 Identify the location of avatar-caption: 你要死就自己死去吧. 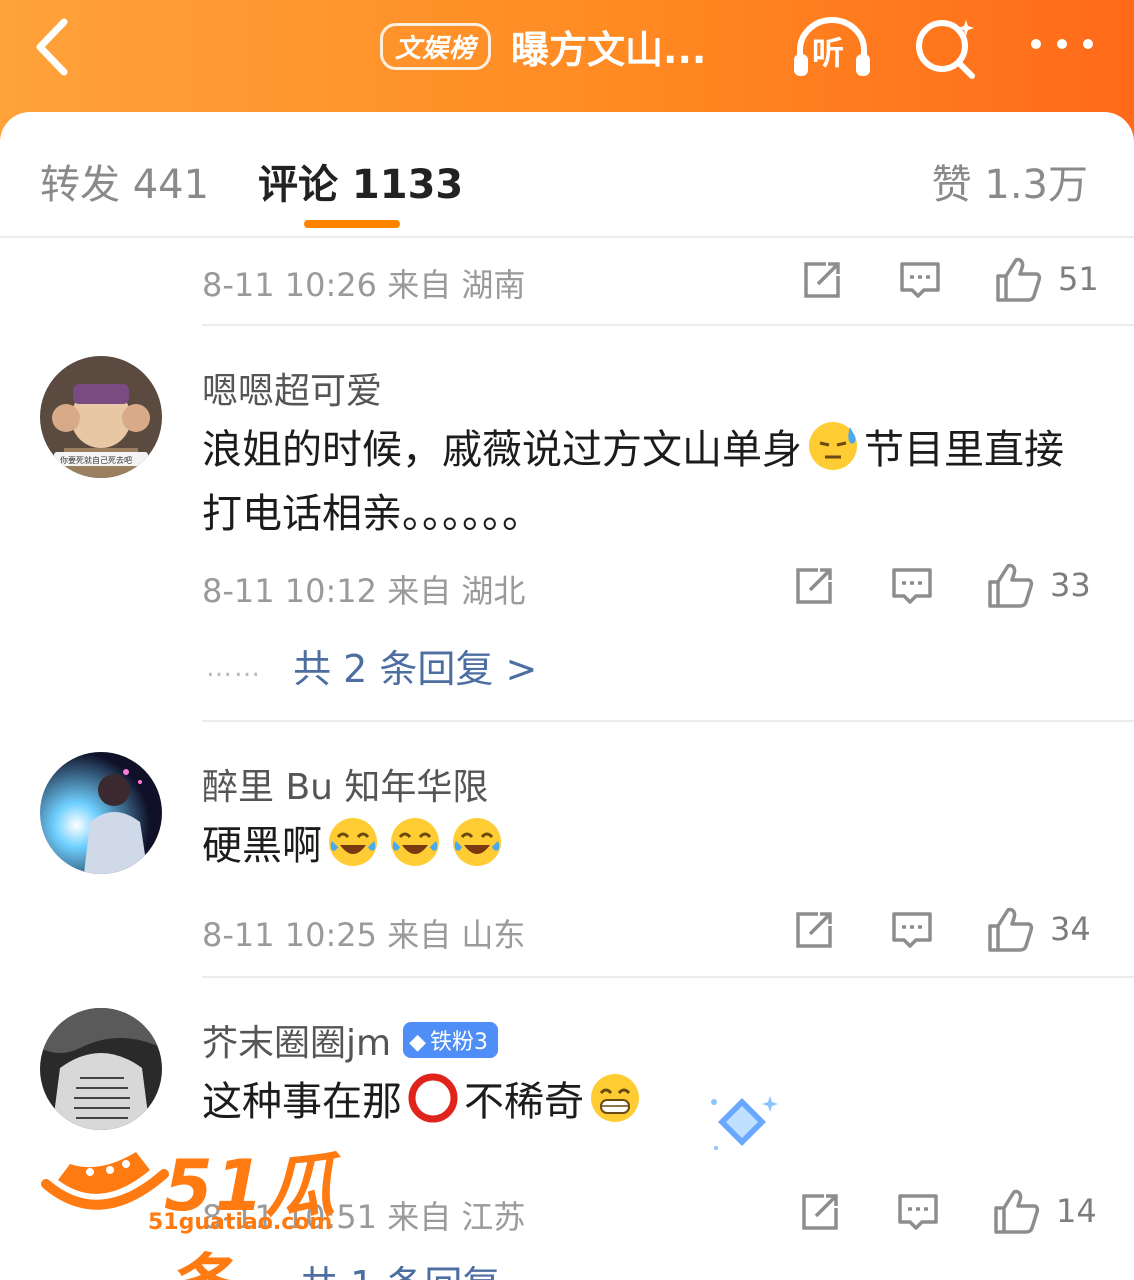
(96, 460).